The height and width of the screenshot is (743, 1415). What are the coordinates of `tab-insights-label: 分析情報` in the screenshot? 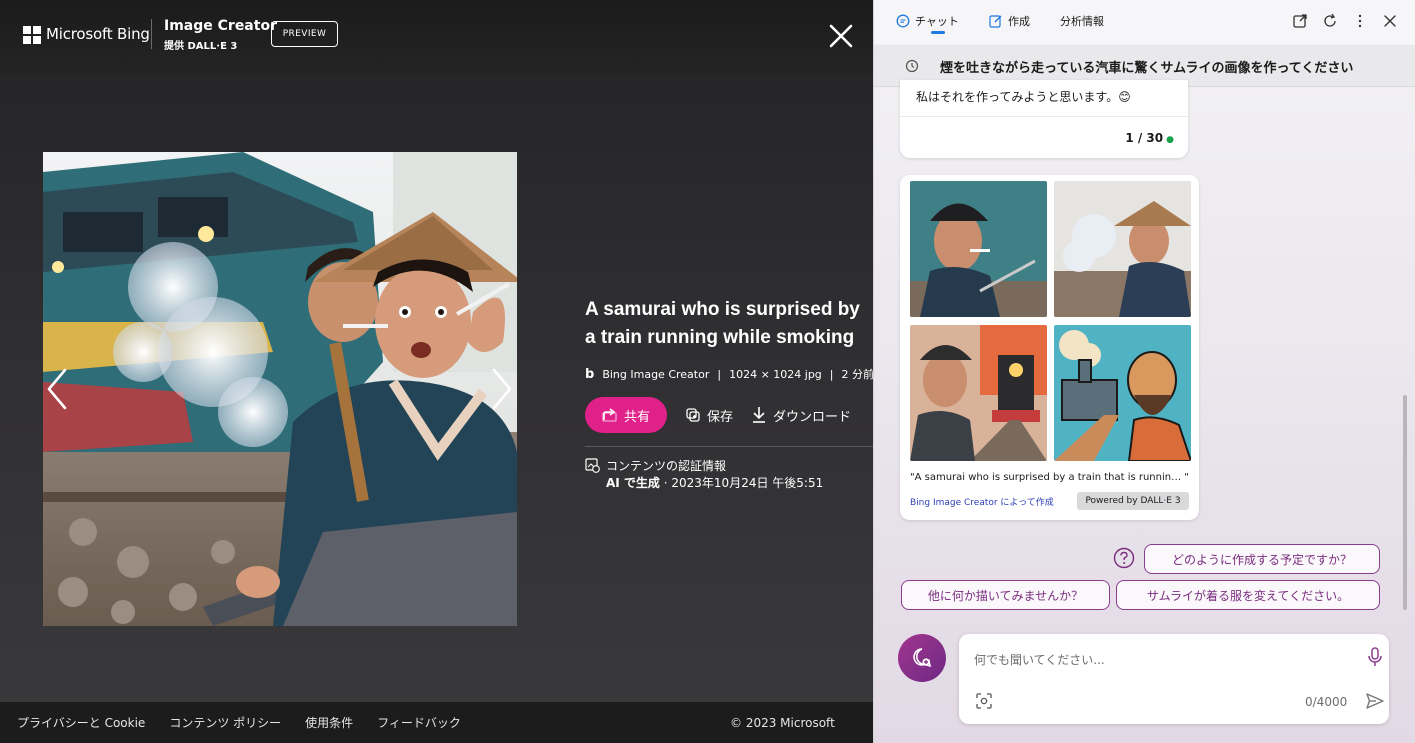 It's located at (1082, 21).